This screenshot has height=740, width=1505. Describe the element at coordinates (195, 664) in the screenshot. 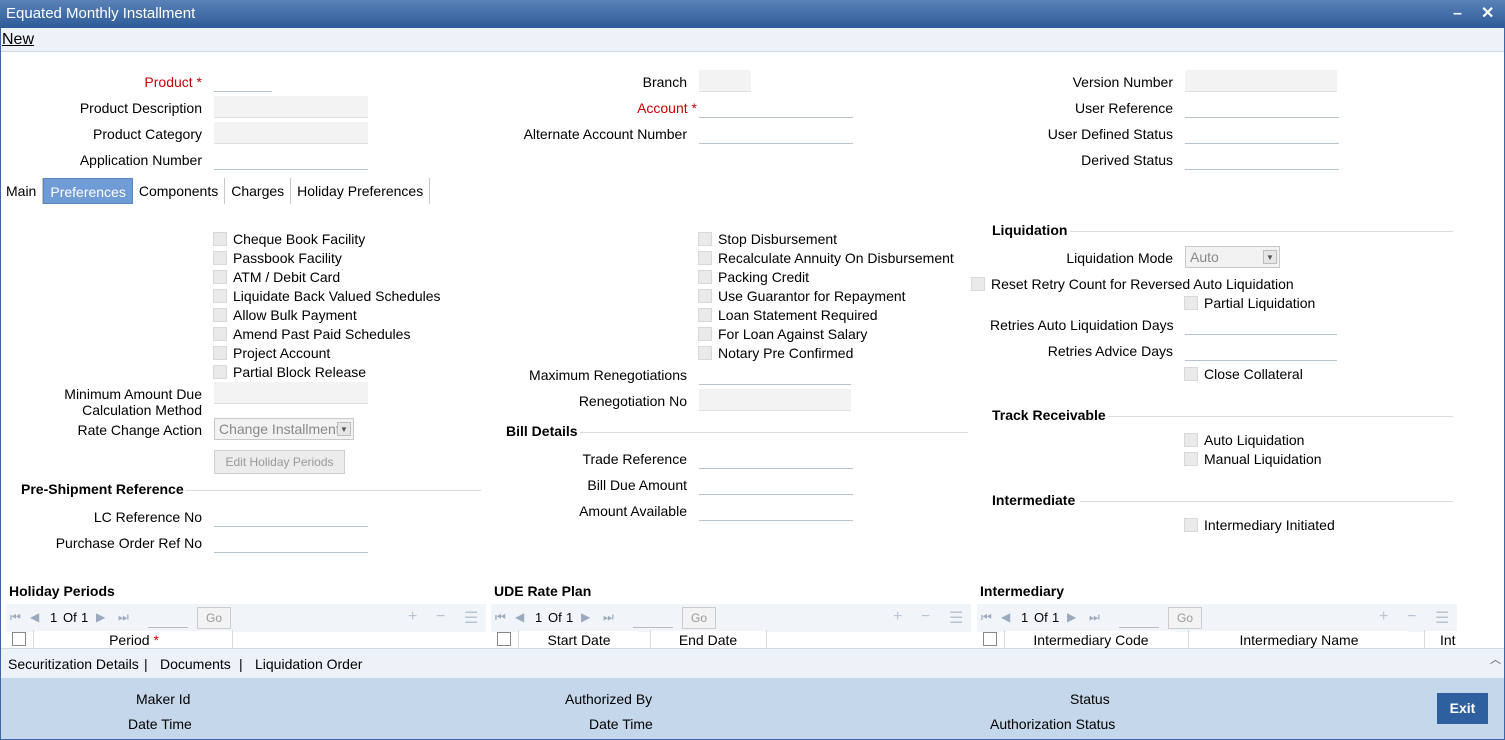

I see `documents-link: Documents` at that location.